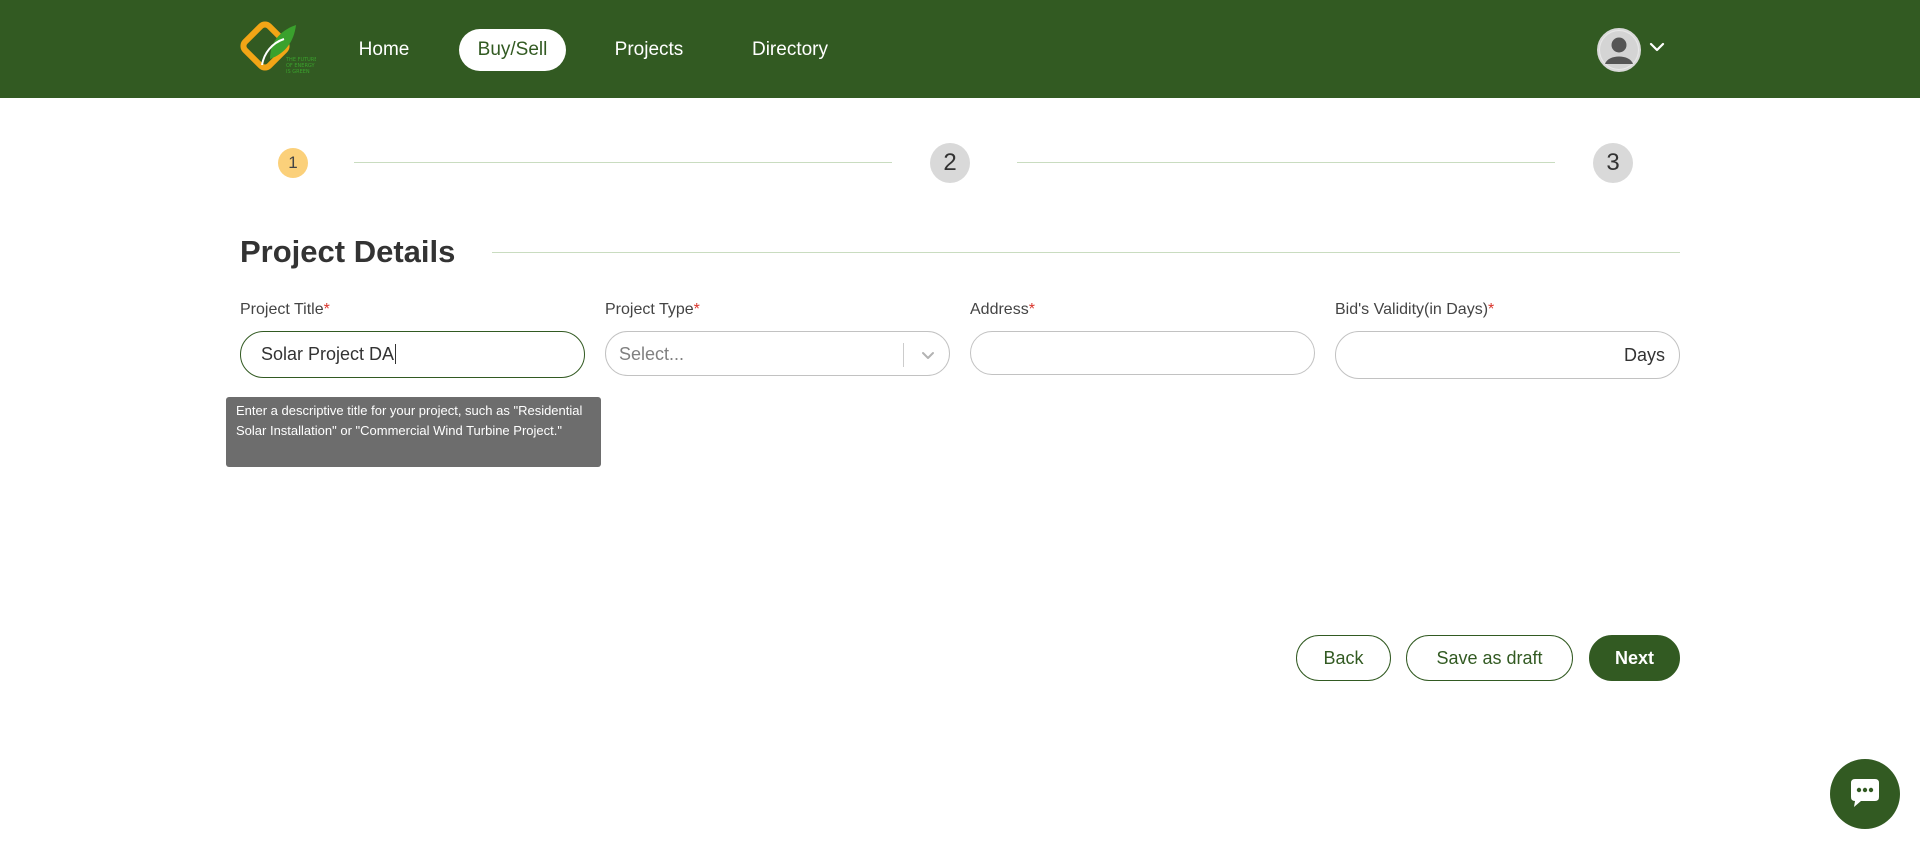 Image resolution: width=1920 pixels, height=857 pixels. Describe the element at coordinates (1507, 355) in the screenshot. I see `bid-validity-input: Days` at that location.